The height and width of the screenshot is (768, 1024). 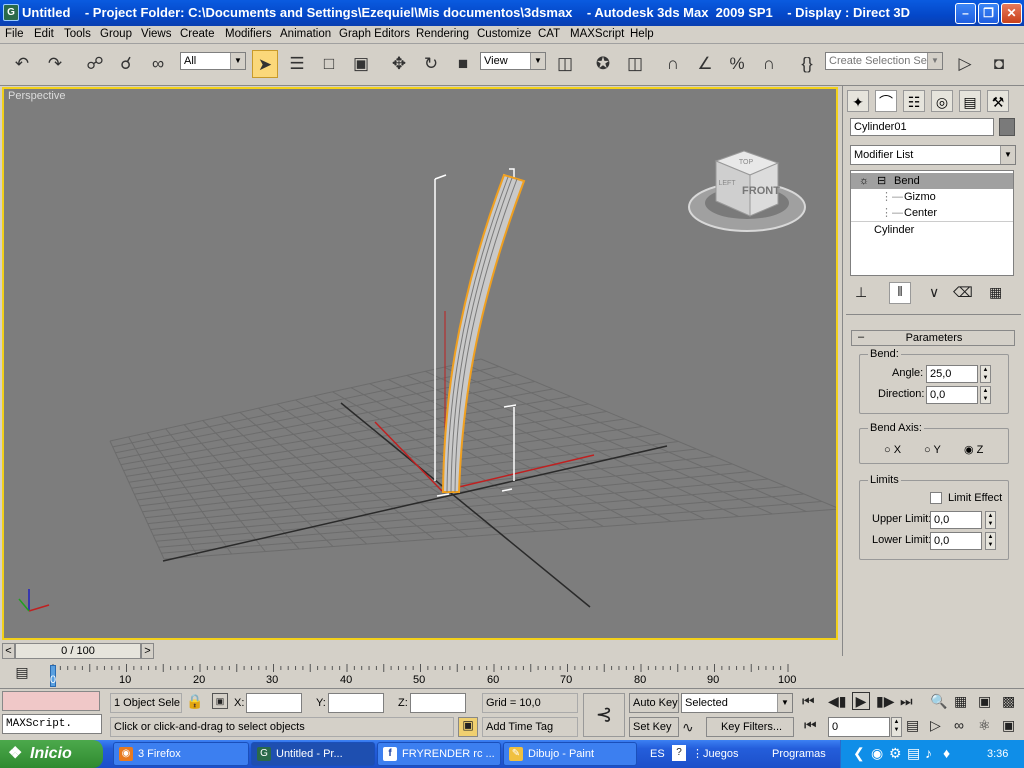 What do you see at coordinates (44, 34) in the screenshot?
I see `menu-edit: Edit` at bounding box center [44, 34].